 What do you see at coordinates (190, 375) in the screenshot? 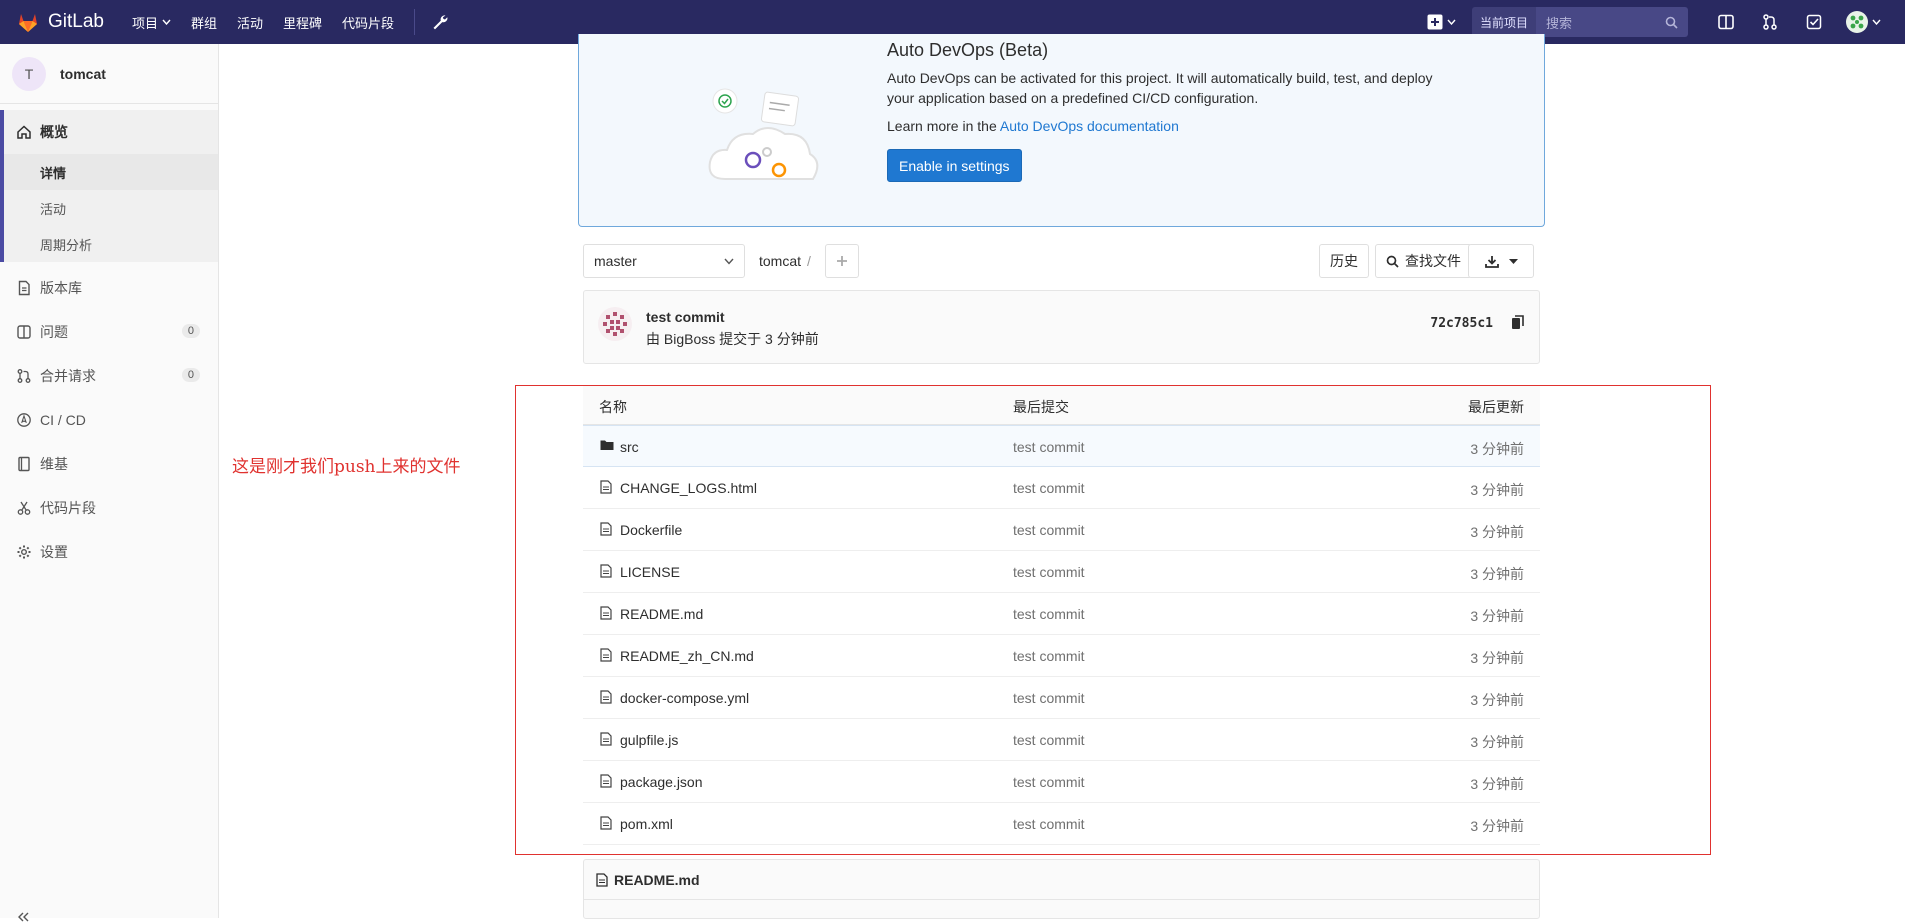
I see `merge-requests-count-badge: 0` at bounding box center [190, 375].